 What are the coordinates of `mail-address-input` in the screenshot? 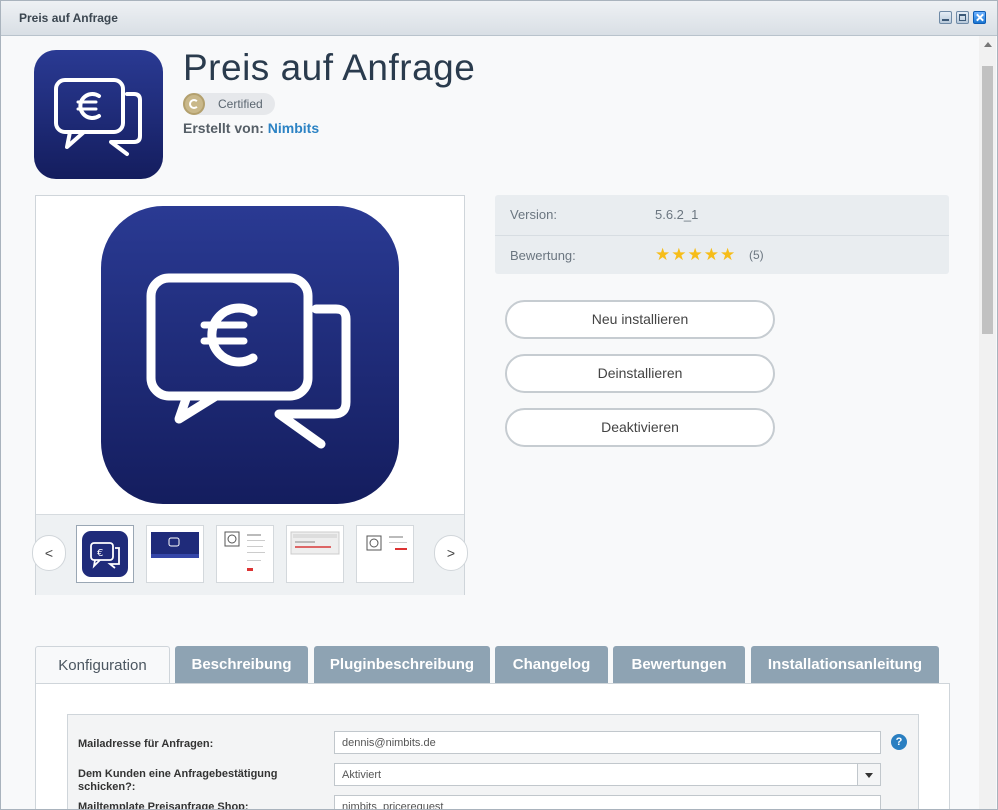 It's located at (607, 742).